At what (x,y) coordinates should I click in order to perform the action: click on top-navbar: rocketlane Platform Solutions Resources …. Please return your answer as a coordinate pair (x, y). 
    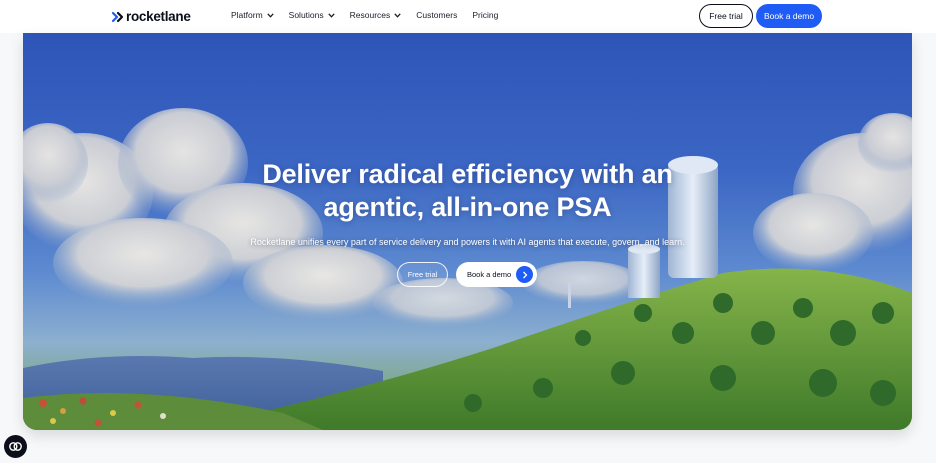
    Looking at the image, I should click on (468, 16).